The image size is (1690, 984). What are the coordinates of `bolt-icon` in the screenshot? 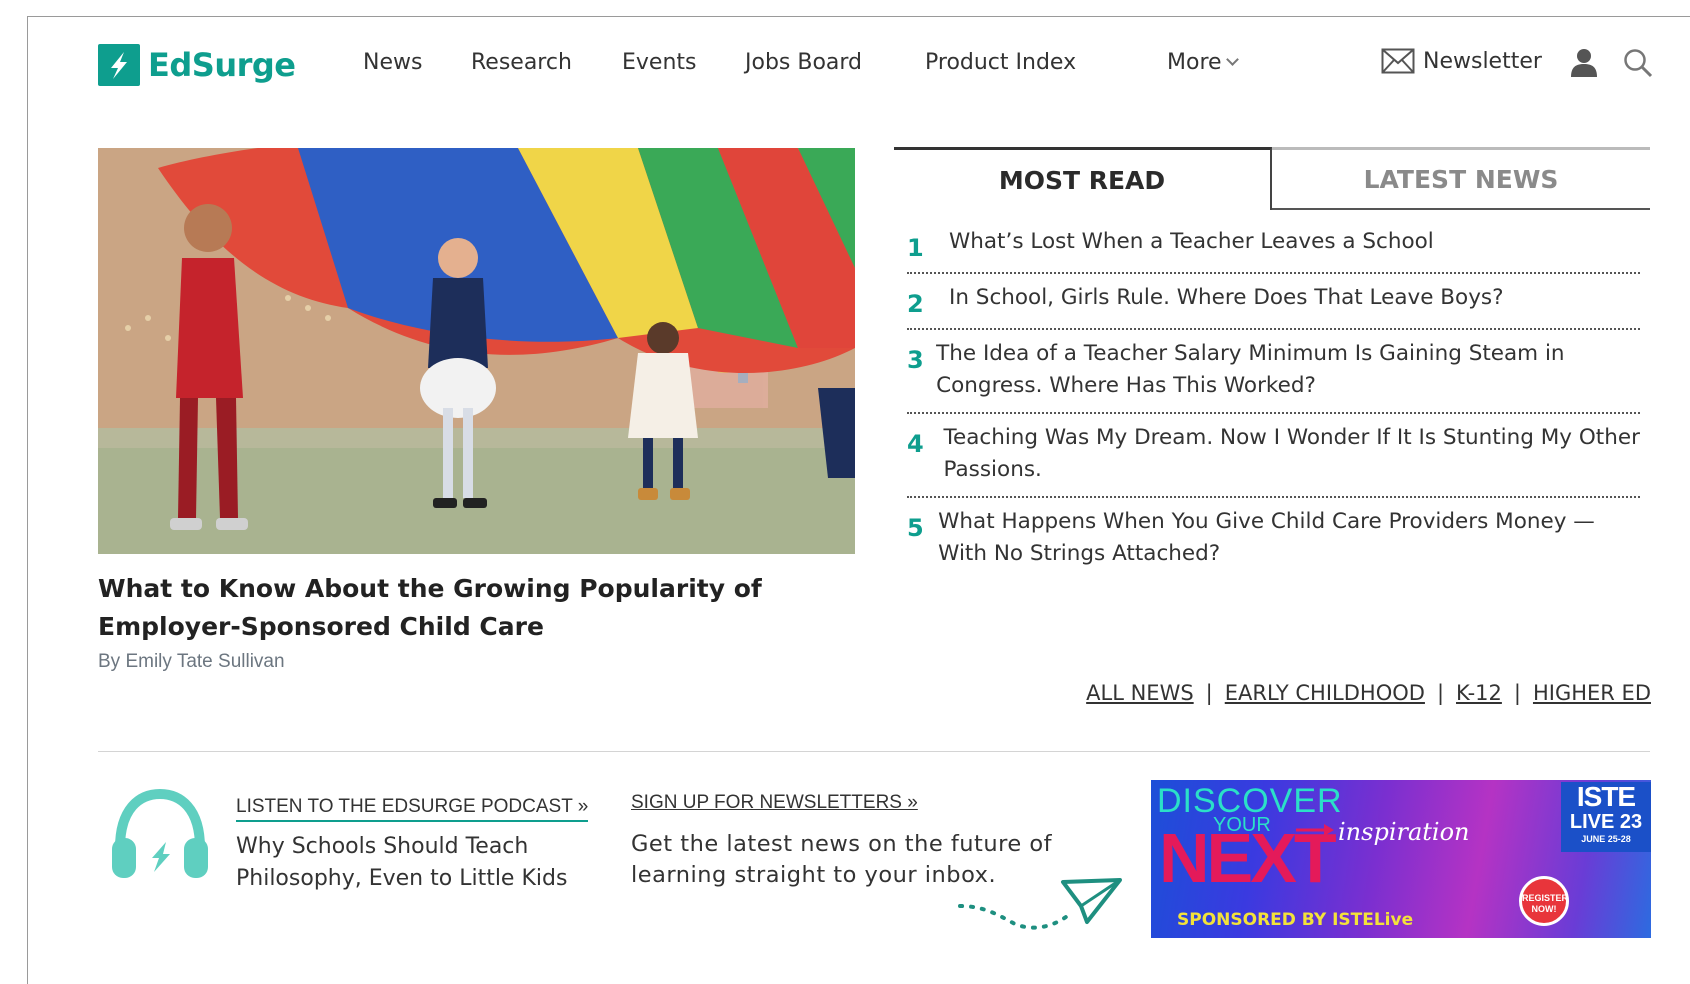 It's located at (119, 65).